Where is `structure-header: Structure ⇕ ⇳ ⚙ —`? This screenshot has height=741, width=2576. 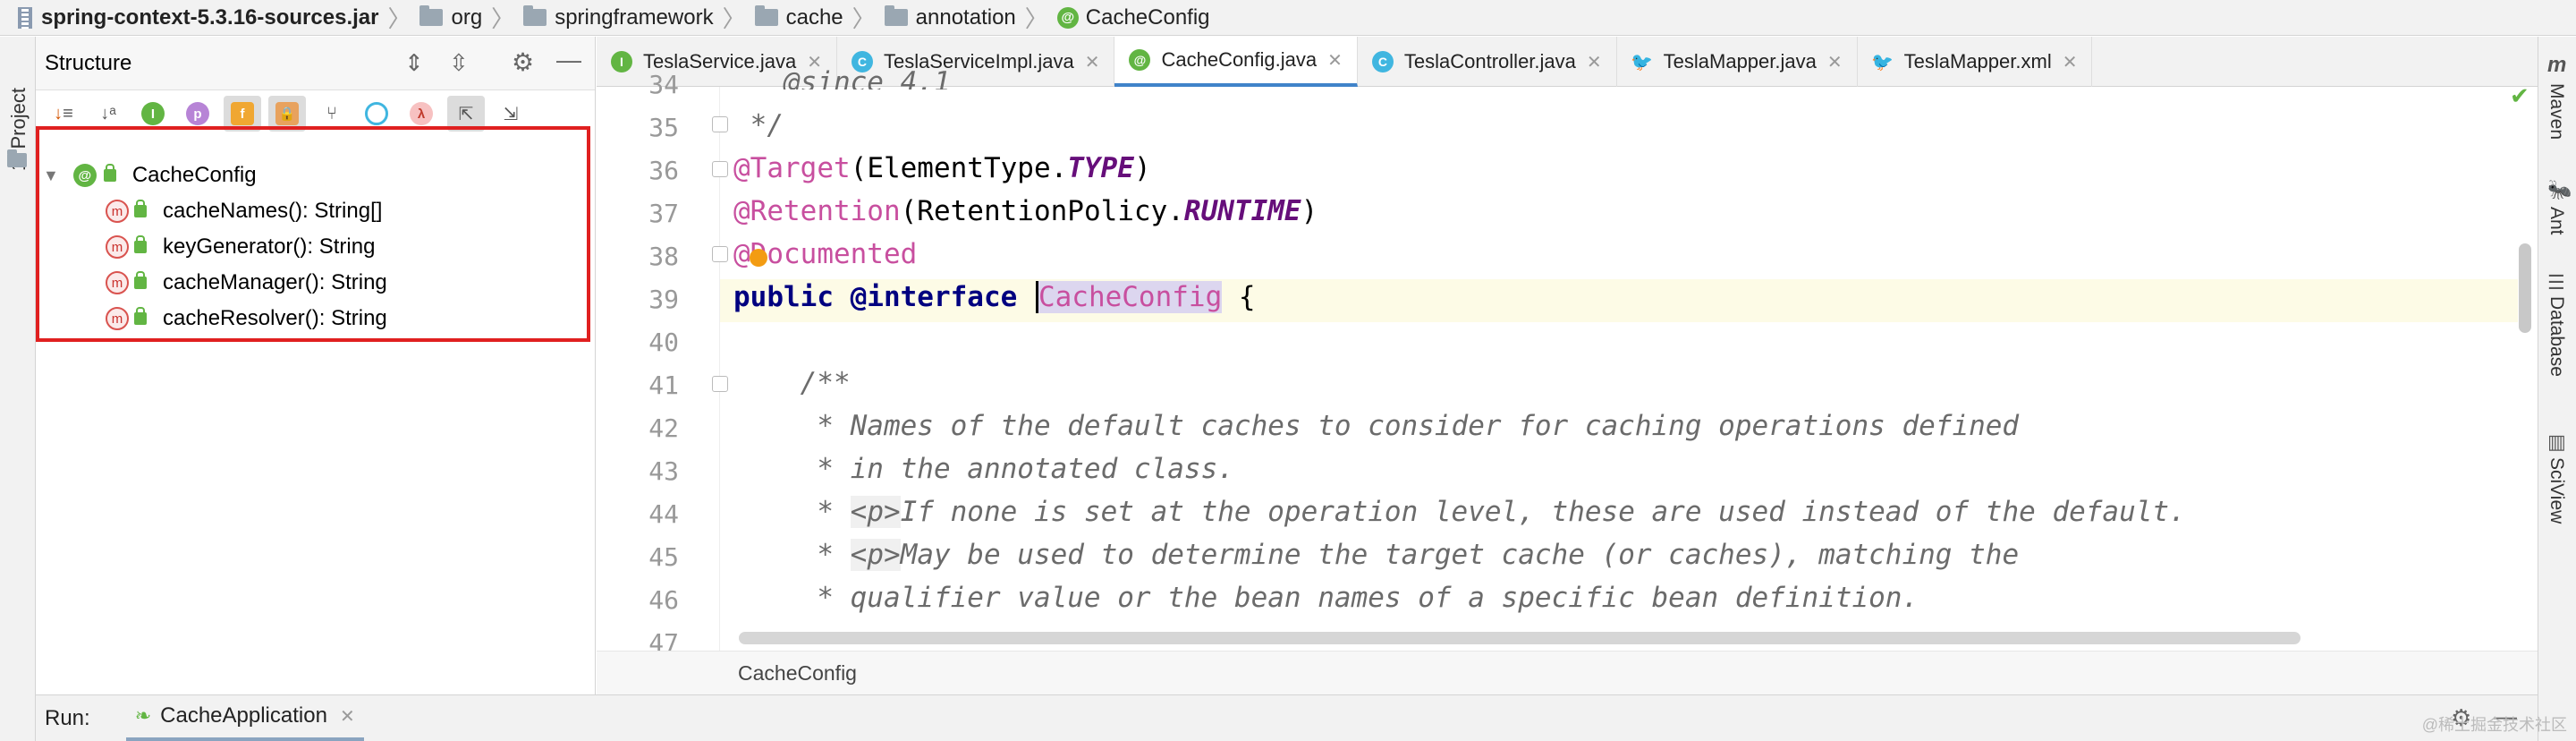 structure-header: Structure ⇕ ⇳ ⚙ — is located at coordinates (315, 64).